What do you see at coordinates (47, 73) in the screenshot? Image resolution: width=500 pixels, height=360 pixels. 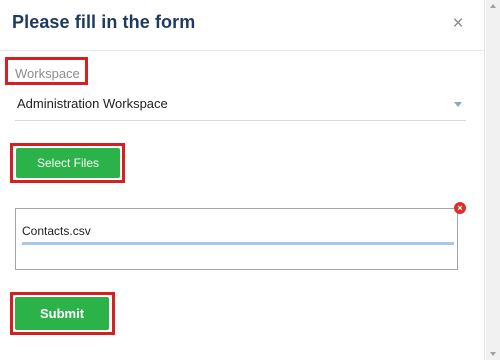 I see `workspace-label: Workspace` at bounding box center [47, 73].